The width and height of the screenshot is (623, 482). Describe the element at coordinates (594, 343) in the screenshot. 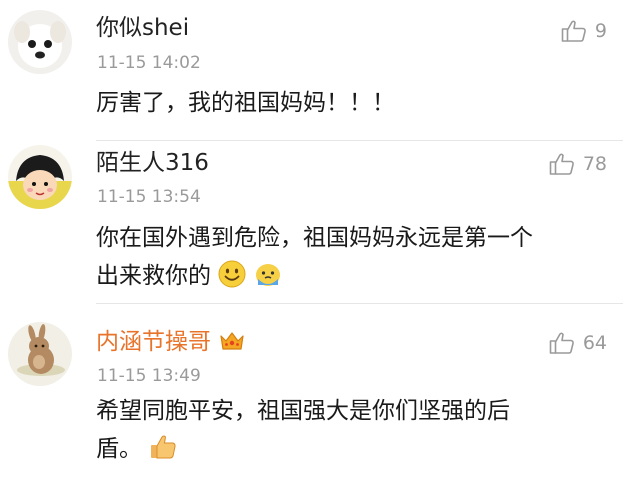

I see `like-count: 64` at that location.